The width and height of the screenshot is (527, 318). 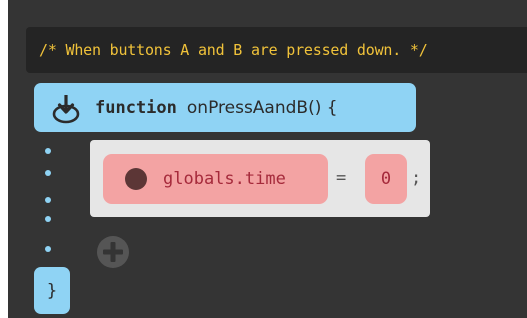 I want to click on value-literal: 0, so click(x=386, y=179).